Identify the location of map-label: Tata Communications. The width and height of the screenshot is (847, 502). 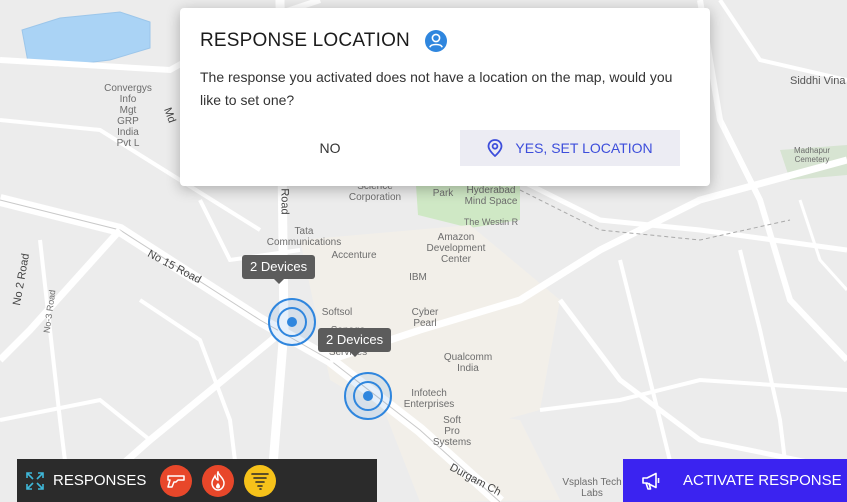
(304, 237).